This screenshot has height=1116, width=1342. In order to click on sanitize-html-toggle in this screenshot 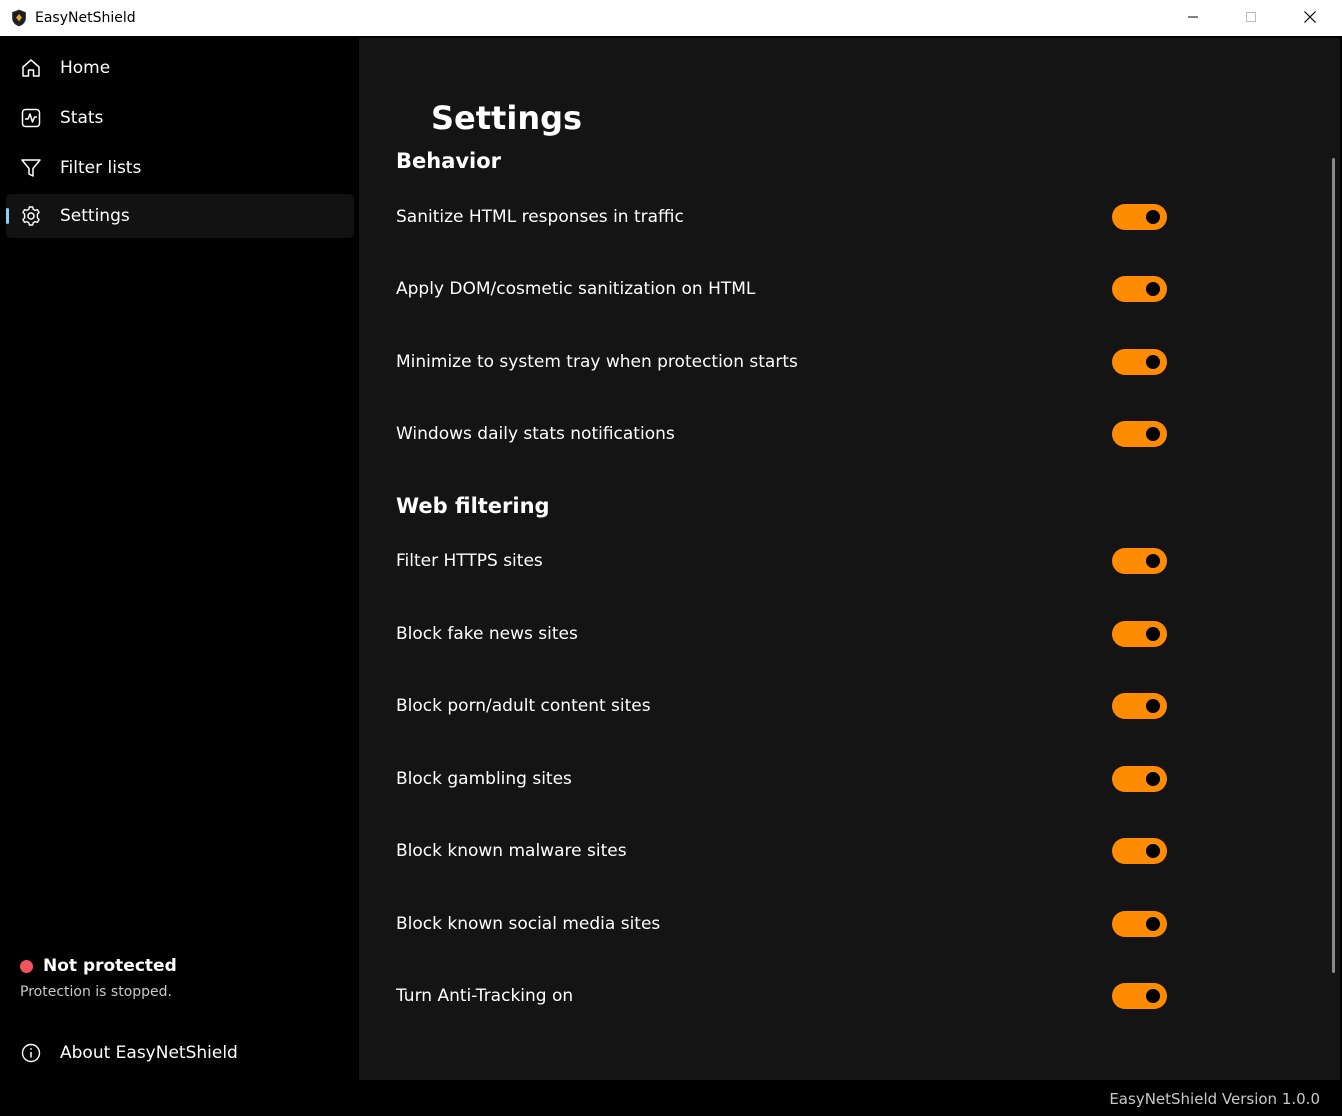, I will do `click(1139, 217)`.